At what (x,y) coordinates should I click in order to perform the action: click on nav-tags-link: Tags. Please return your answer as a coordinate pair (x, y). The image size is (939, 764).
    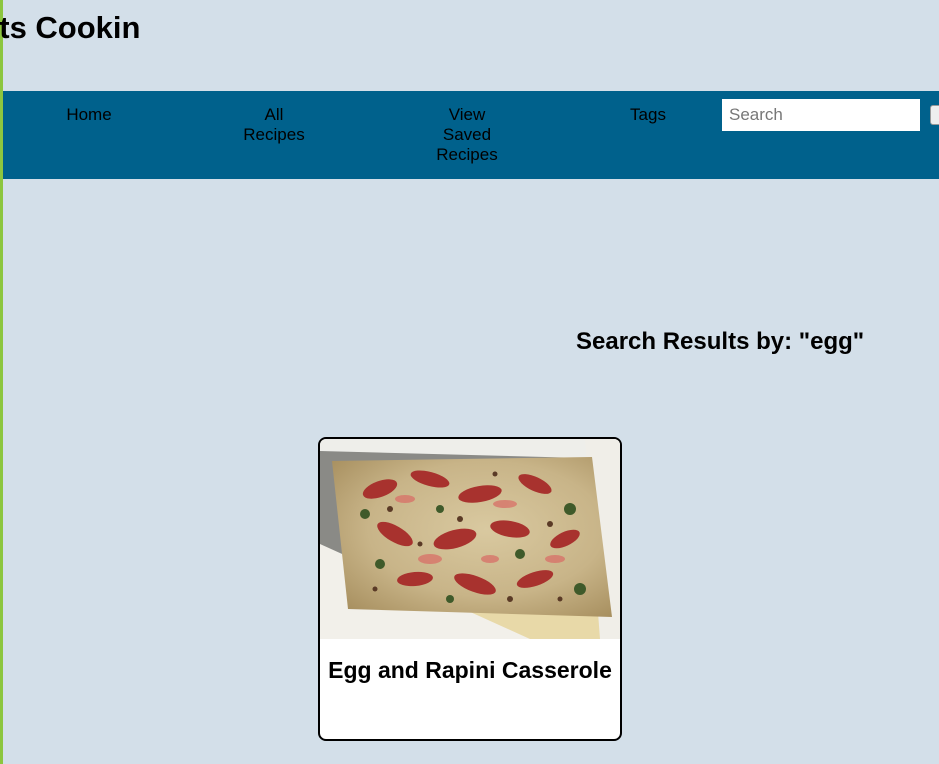
    Looking at the image, I should click on (648, 115).